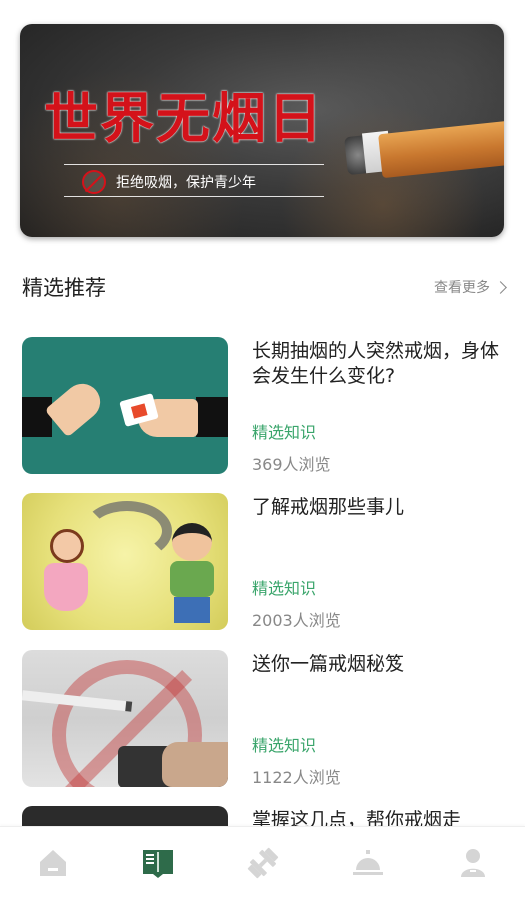 This screenshot has width=525, height=904. What do you see at coordinates (66, 587) in the screenshot?
I see `girl-figure` at bounding box center [66, 587].